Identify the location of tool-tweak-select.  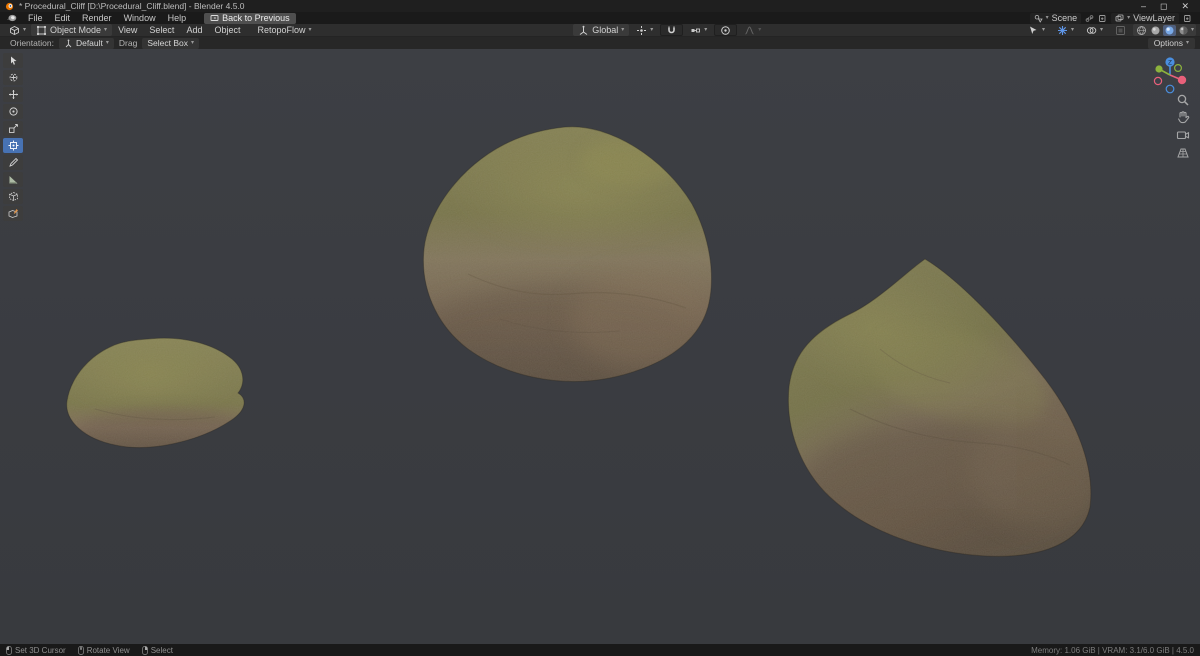
(13, 60).